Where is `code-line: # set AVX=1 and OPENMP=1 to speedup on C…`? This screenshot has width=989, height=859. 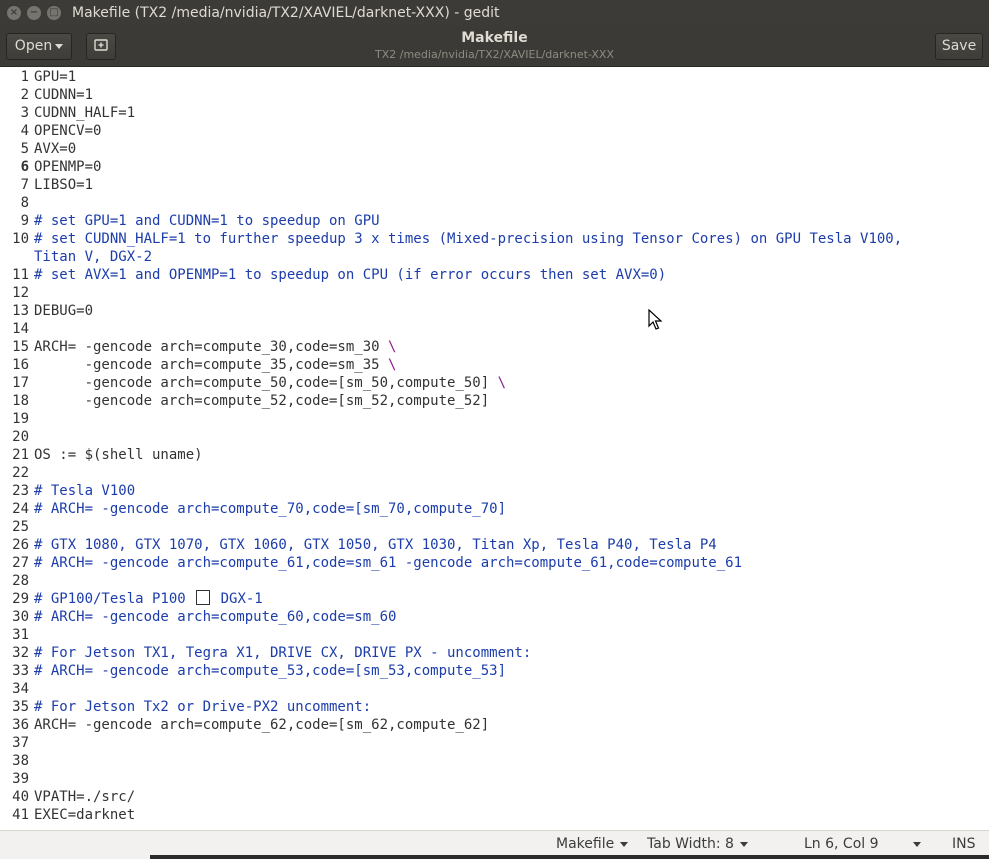
code-line: # set AVX=1 and OPENMP=1 to speedup on C… is located at coordinates (350, 275).